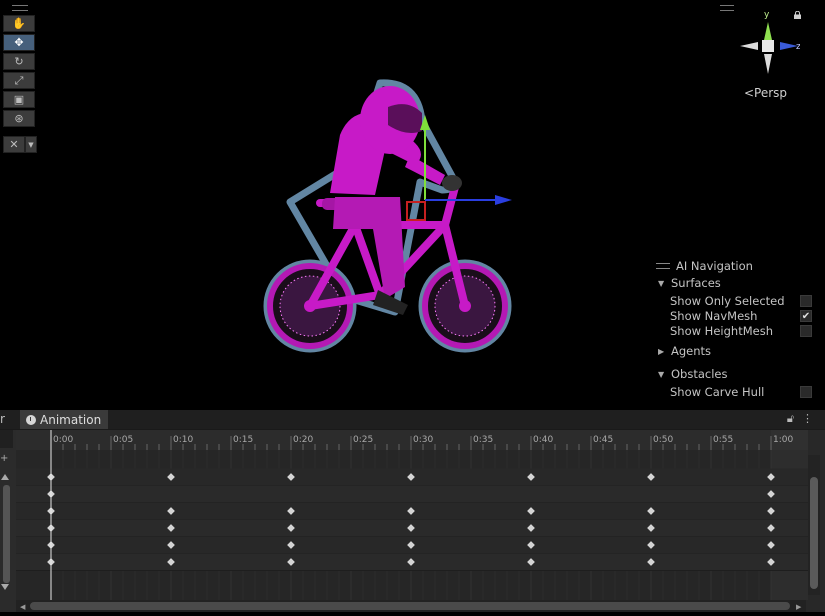 This screenshot has width=825, height=616. I want to click on scroll-down-arrow-icon, so click(5, 587).